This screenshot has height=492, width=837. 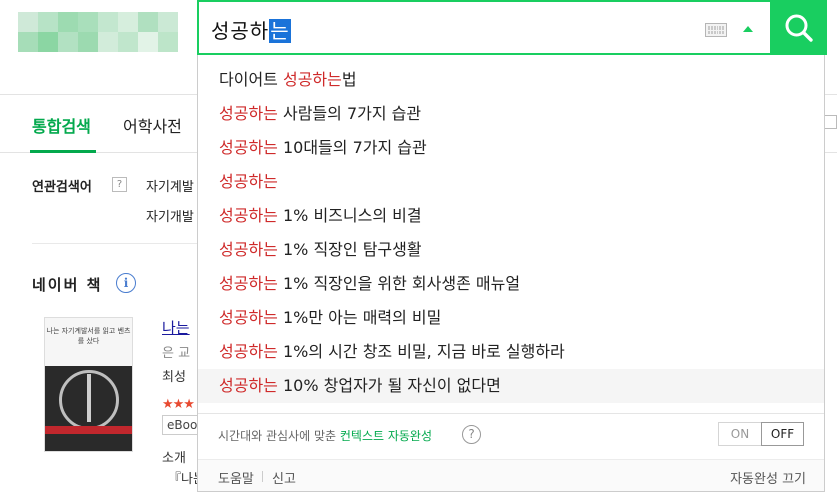 What do you see at coordinates (152, 125) in the screenshot?
I see `tab-dictionary: 어학사전` at bounding box center [152, 125].